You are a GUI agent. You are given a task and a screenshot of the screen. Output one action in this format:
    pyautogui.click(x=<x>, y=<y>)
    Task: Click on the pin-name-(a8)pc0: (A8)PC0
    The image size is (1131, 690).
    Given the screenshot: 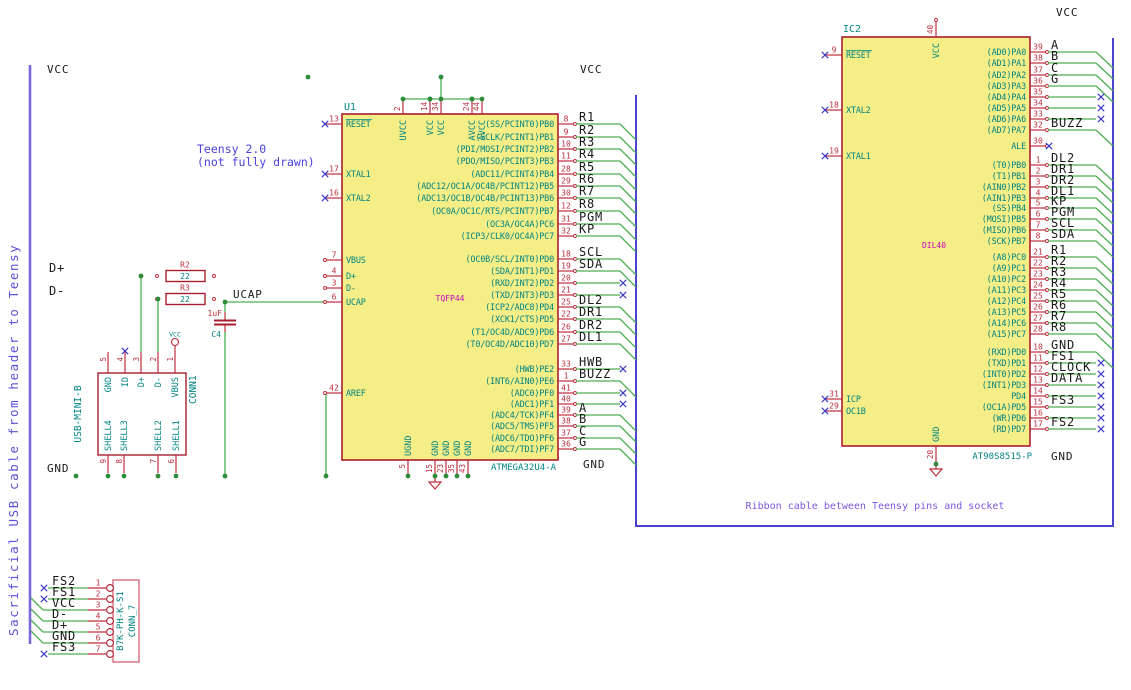 What is the action you would take?
    pyautogui.click(x=1009, y=258)
    